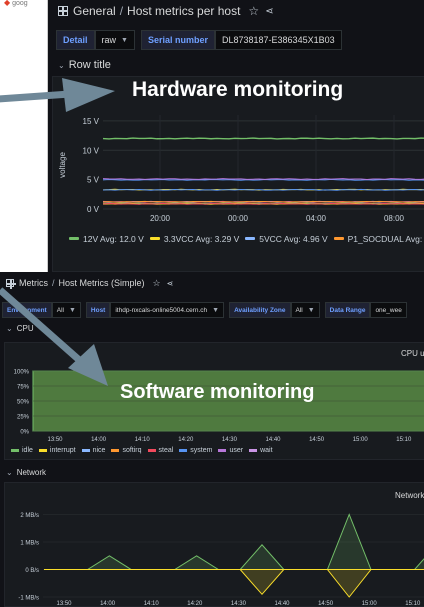 This screenshot has height=607, width=424. Describe the element at coordinates (62, 165) in the screenshot. I see `y-axis-label: voltage` at that location.